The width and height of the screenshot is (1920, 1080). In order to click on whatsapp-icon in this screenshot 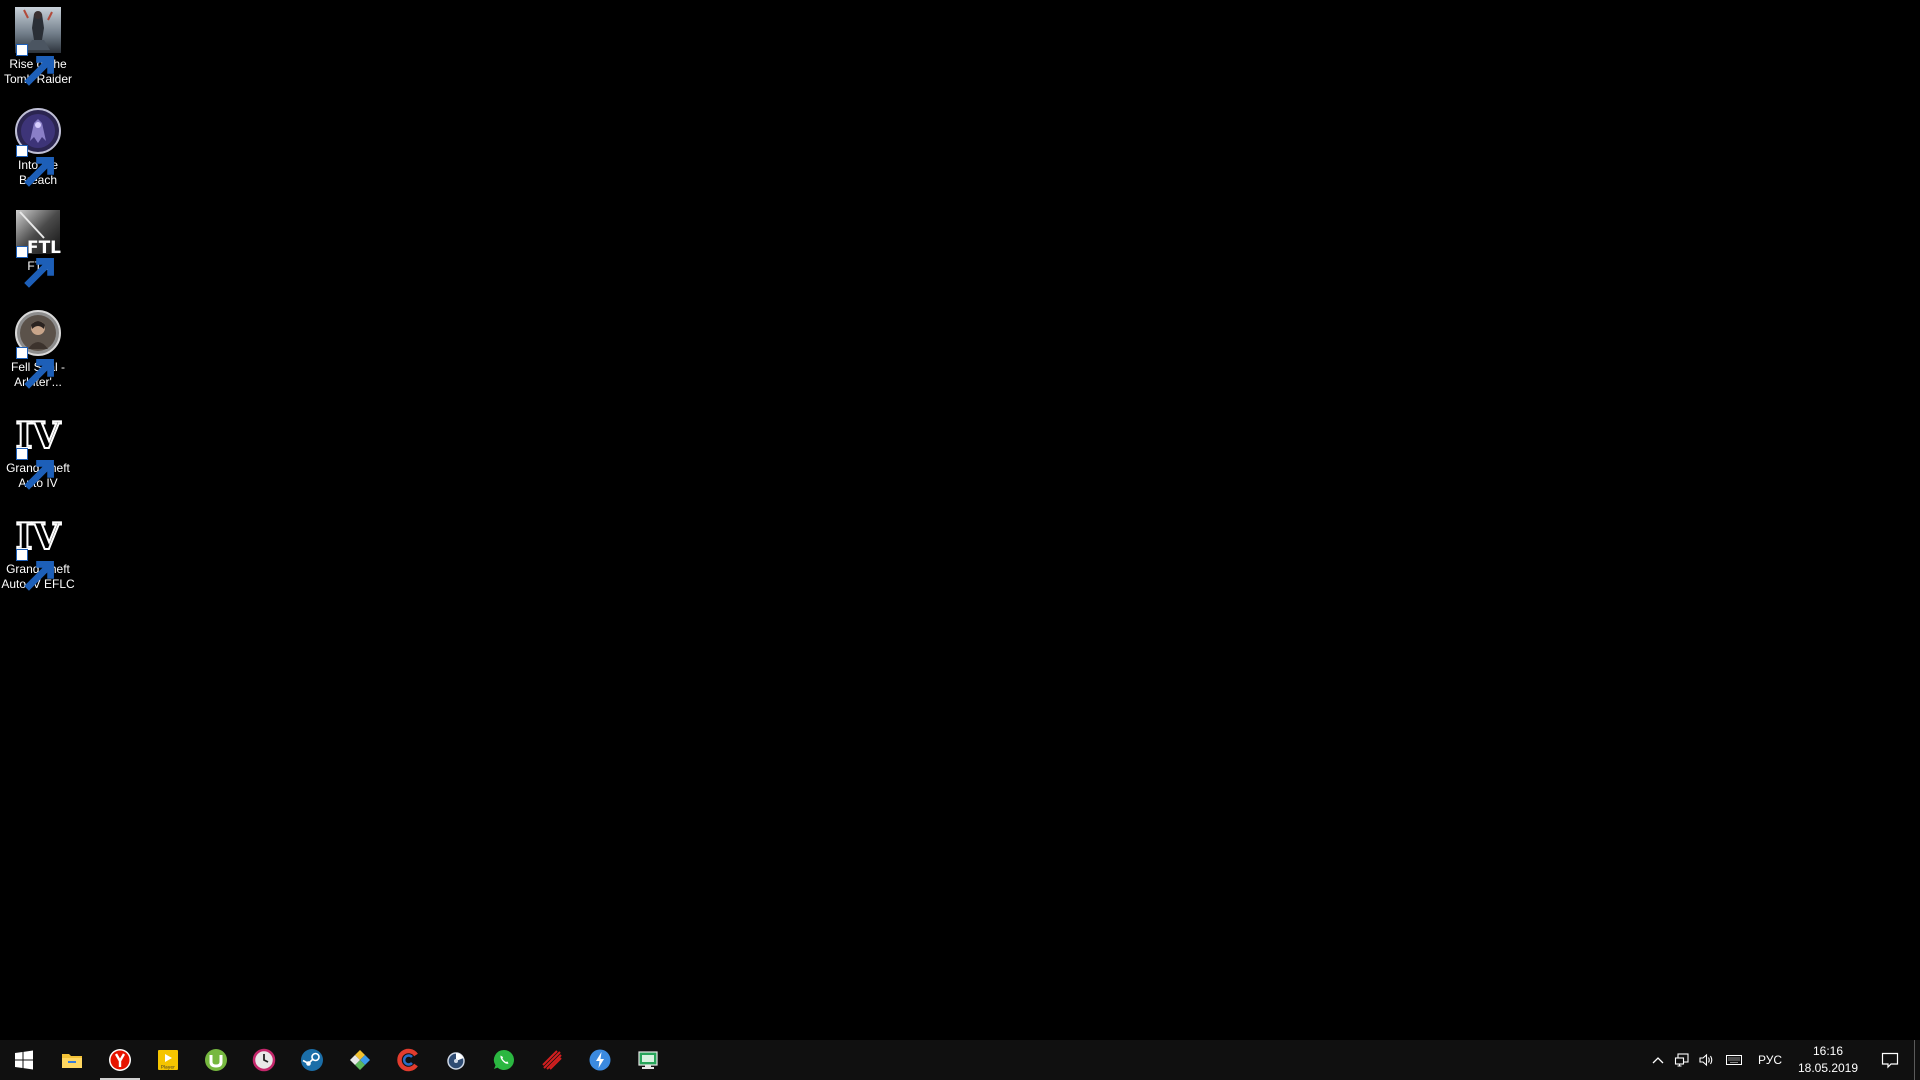, I will do `click(503, 1059)`.